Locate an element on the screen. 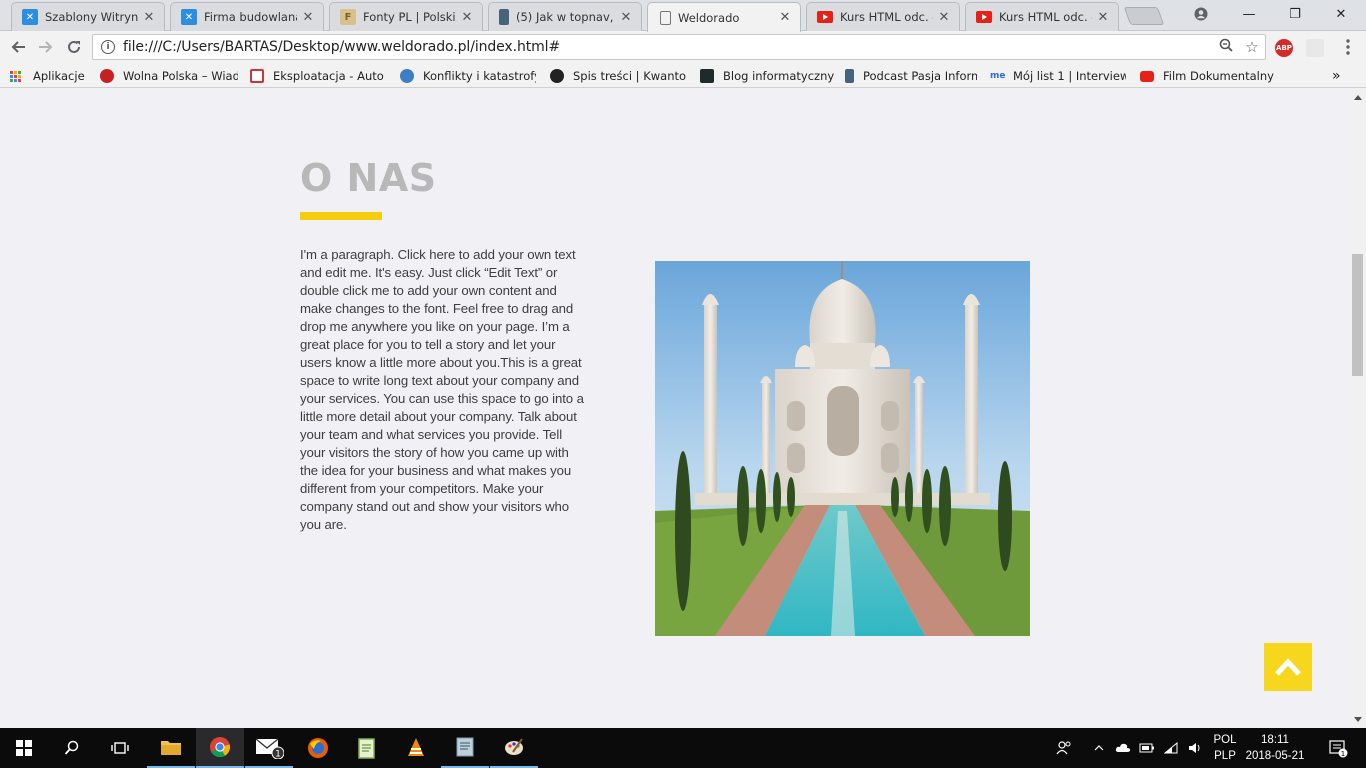 This screenshot has height=768, width=1366. globe-icon is located at coordinates (407, 76).